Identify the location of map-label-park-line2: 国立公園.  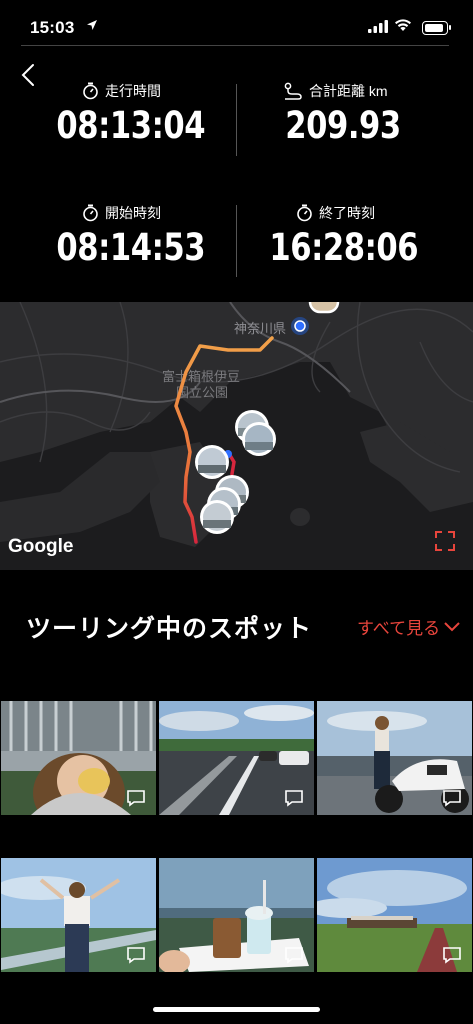
(202, 392).